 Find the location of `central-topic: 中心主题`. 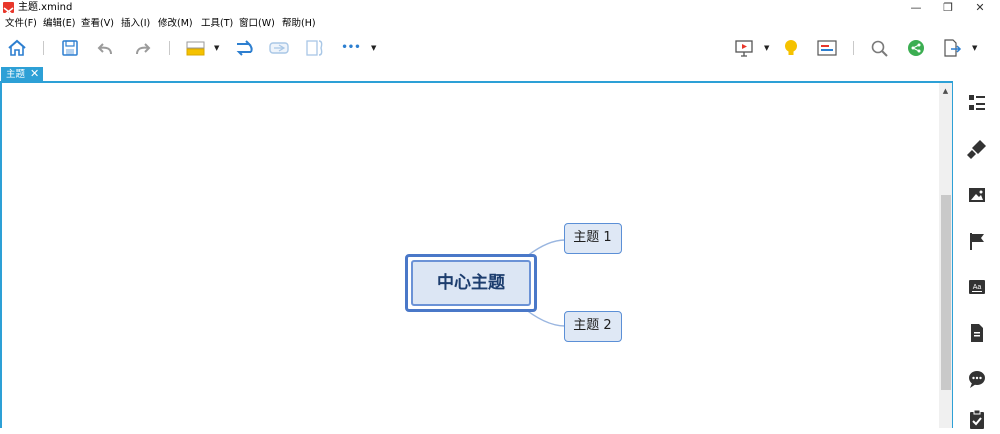

central-topic: 中心主题 is located at coordinates (471, 283).